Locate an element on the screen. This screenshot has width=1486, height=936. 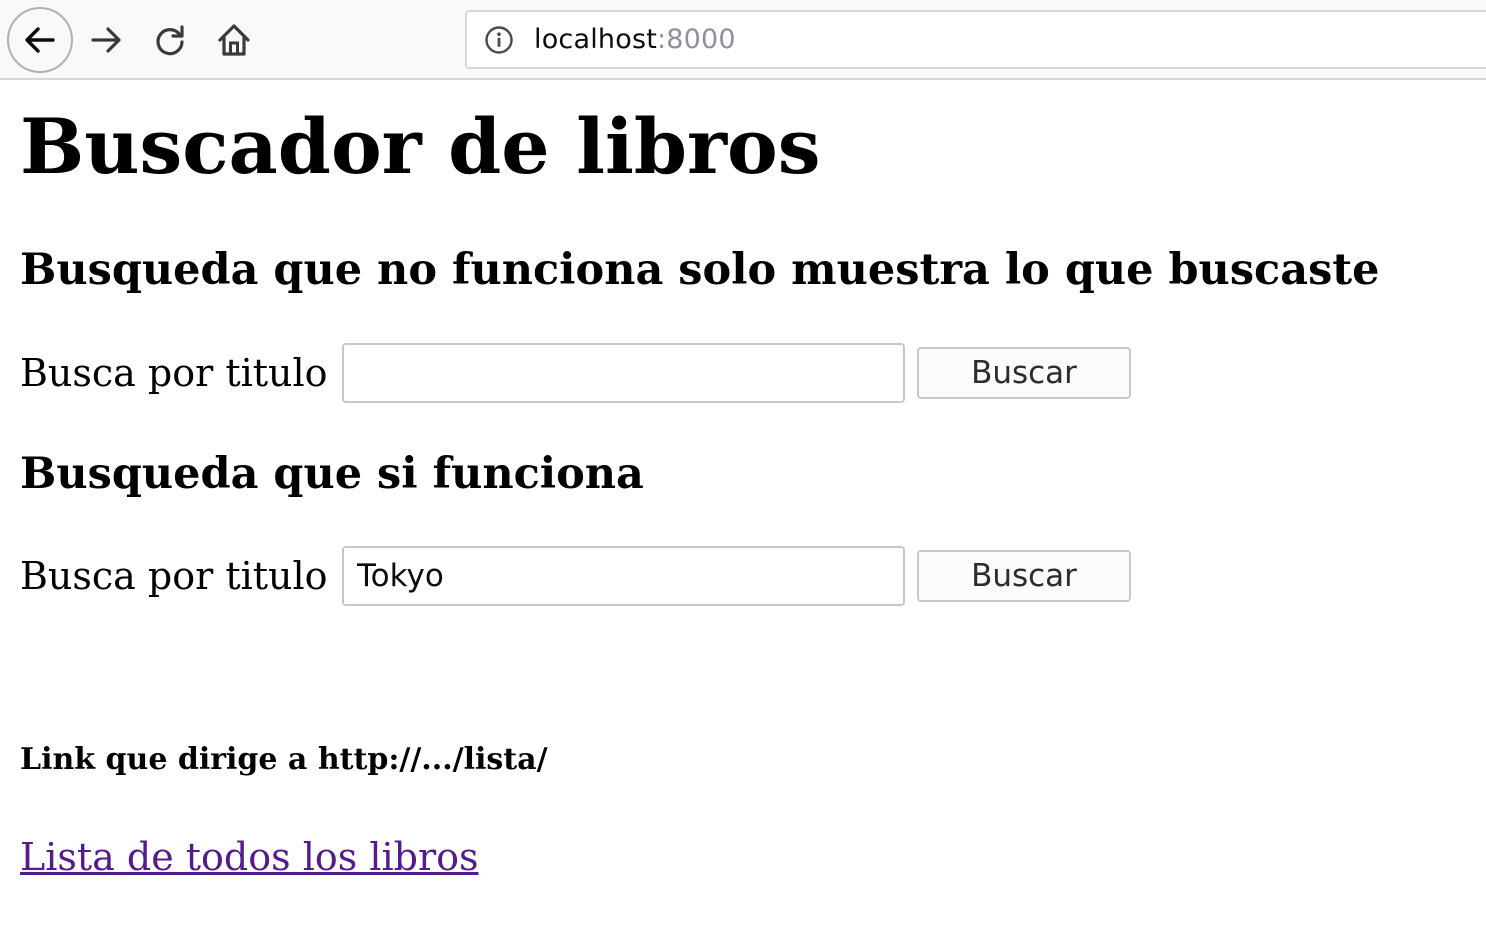
arrow-left-icon is located at coordinates (40, 40).